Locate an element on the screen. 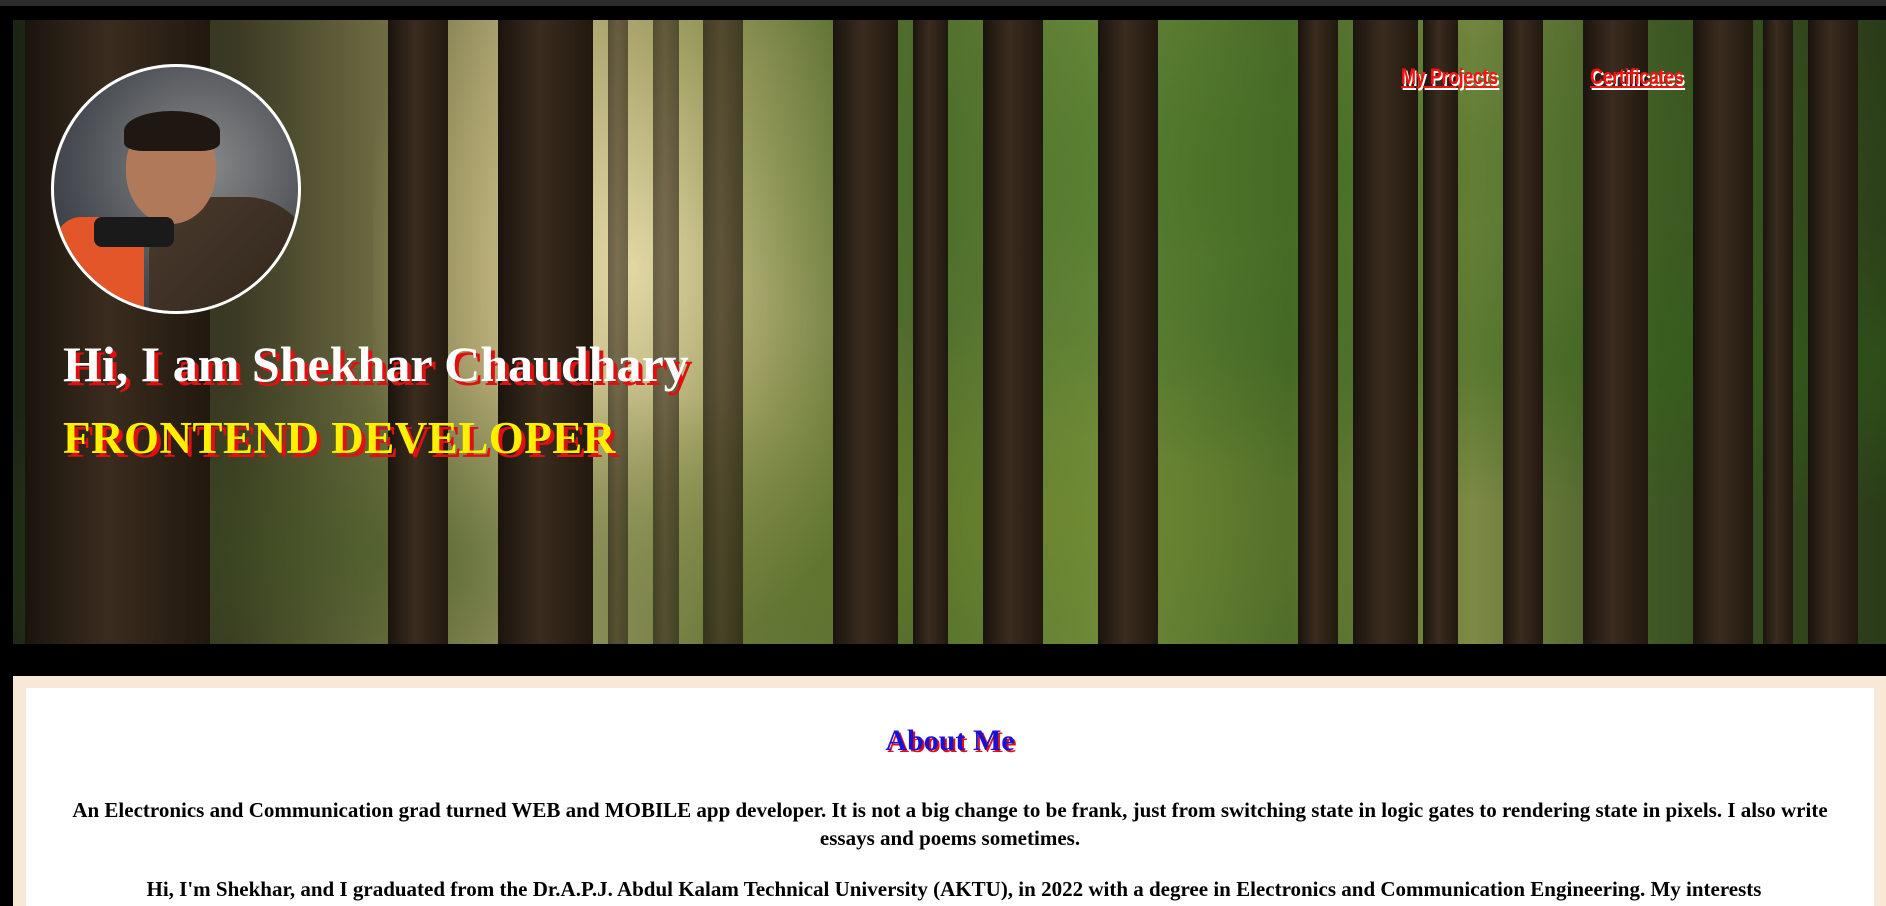  hero-role: FRONTEND DEVELOPER is located at coordinates (339, 438).